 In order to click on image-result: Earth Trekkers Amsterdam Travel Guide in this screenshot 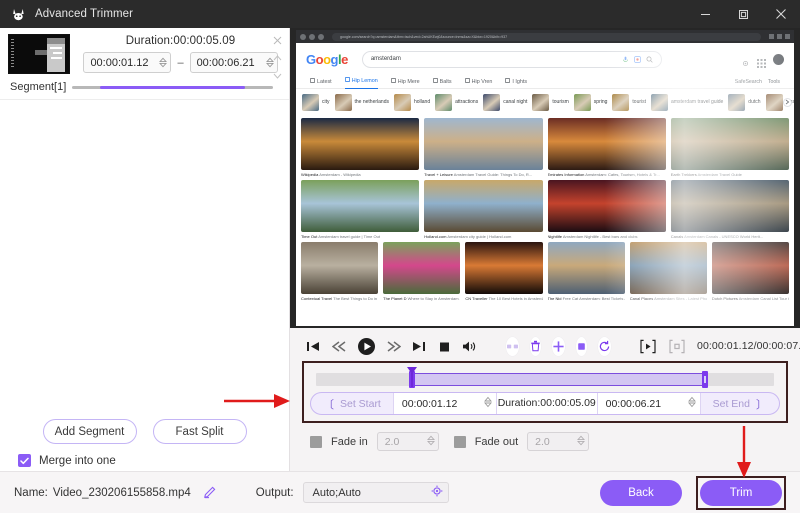, I will do `click(729, 148)`.